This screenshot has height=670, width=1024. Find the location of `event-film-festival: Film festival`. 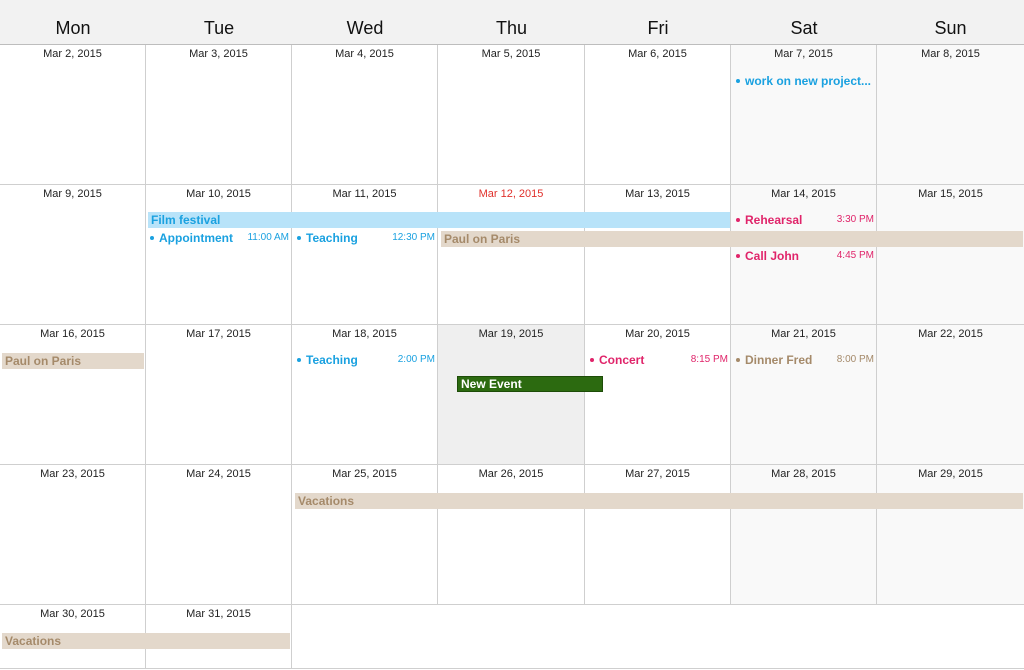

event-film-festival: Film festival is located at coordinates (439, 220).